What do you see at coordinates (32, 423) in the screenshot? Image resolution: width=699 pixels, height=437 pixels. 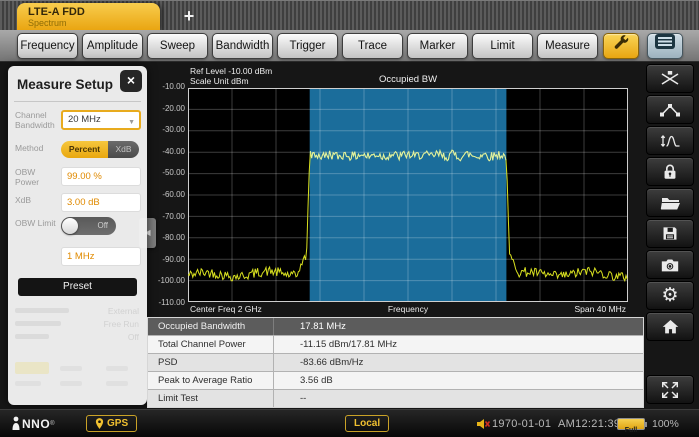 I see `inno-logo: NNO ®` at bounding box center [32, 423].